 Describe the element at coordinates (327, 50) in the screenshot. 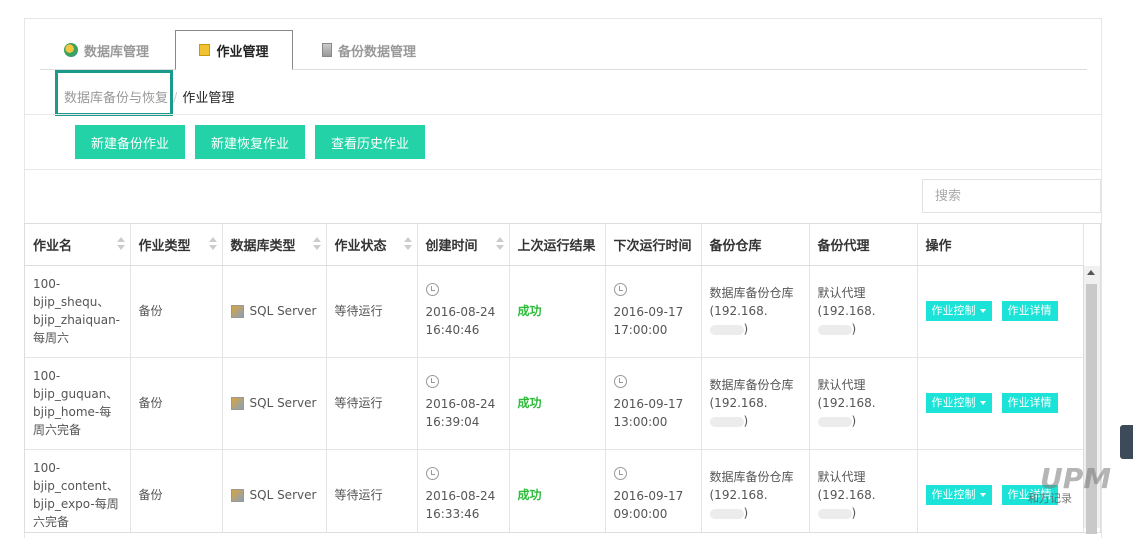

I see `backup-icon` at that location.